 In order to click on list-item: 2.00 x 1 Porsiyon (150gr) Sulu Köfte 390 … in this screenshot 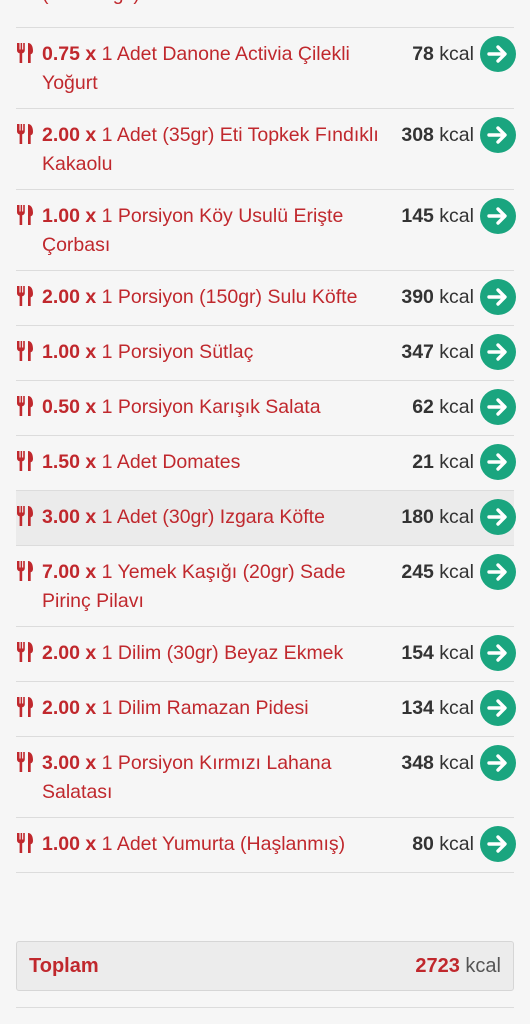, I will do `click(266, 298)`.